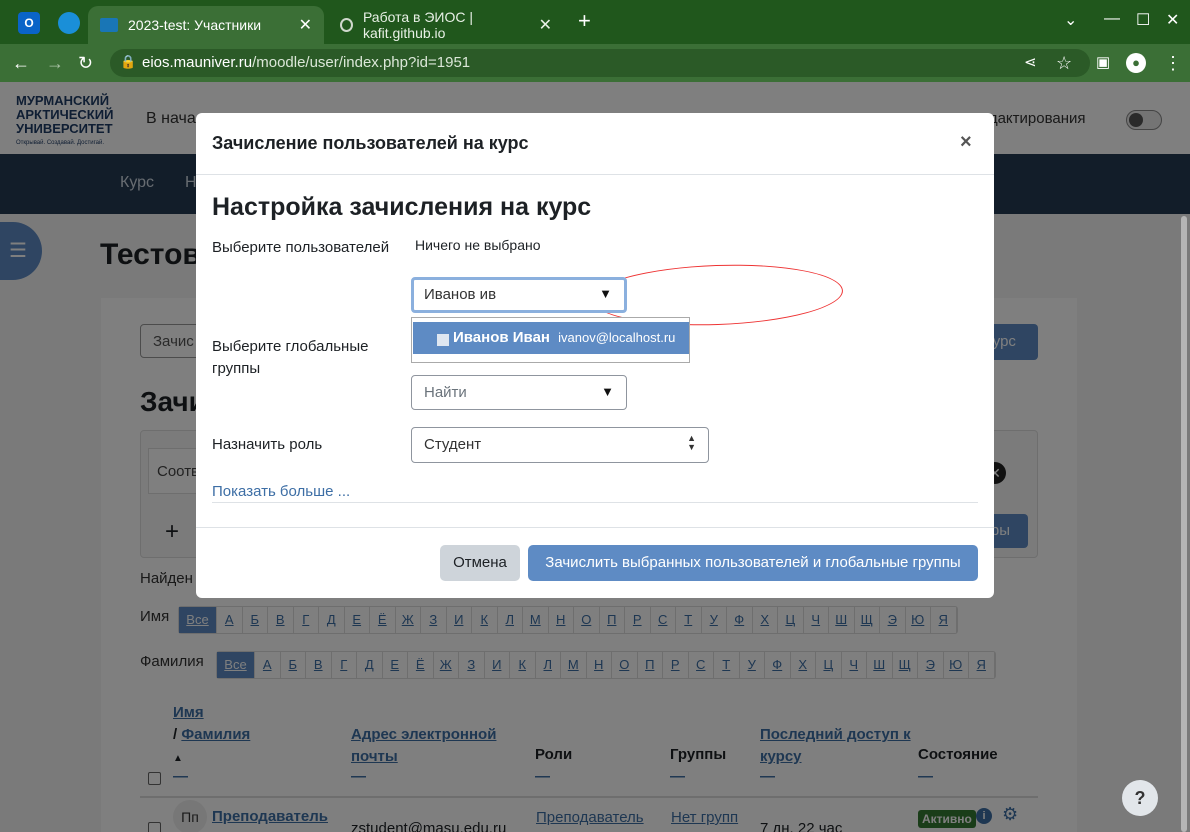  I want to click on user-suggestions-list: Иванов Иван ivanov@localhost.ru, so click(550, 340).